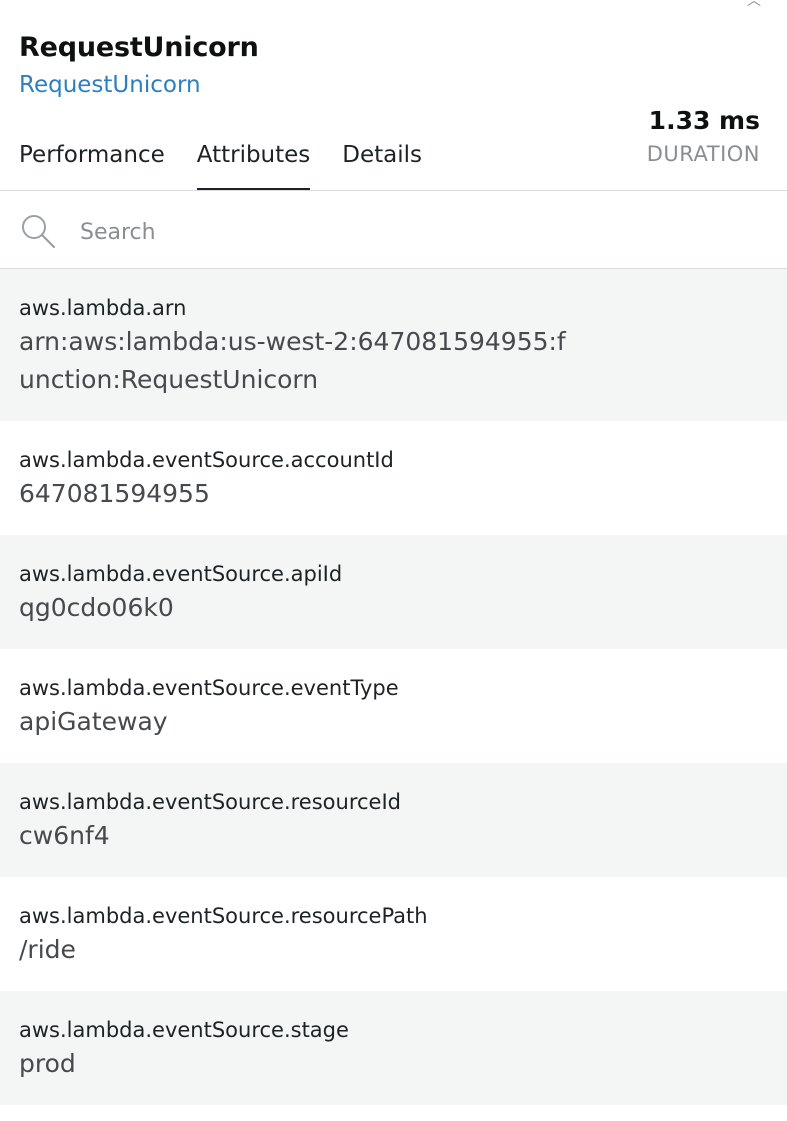  What do you see at coordinates (47, 1063) in the screenshot?
I see `attribute-value: prod` at bounding box center [47, 1063].